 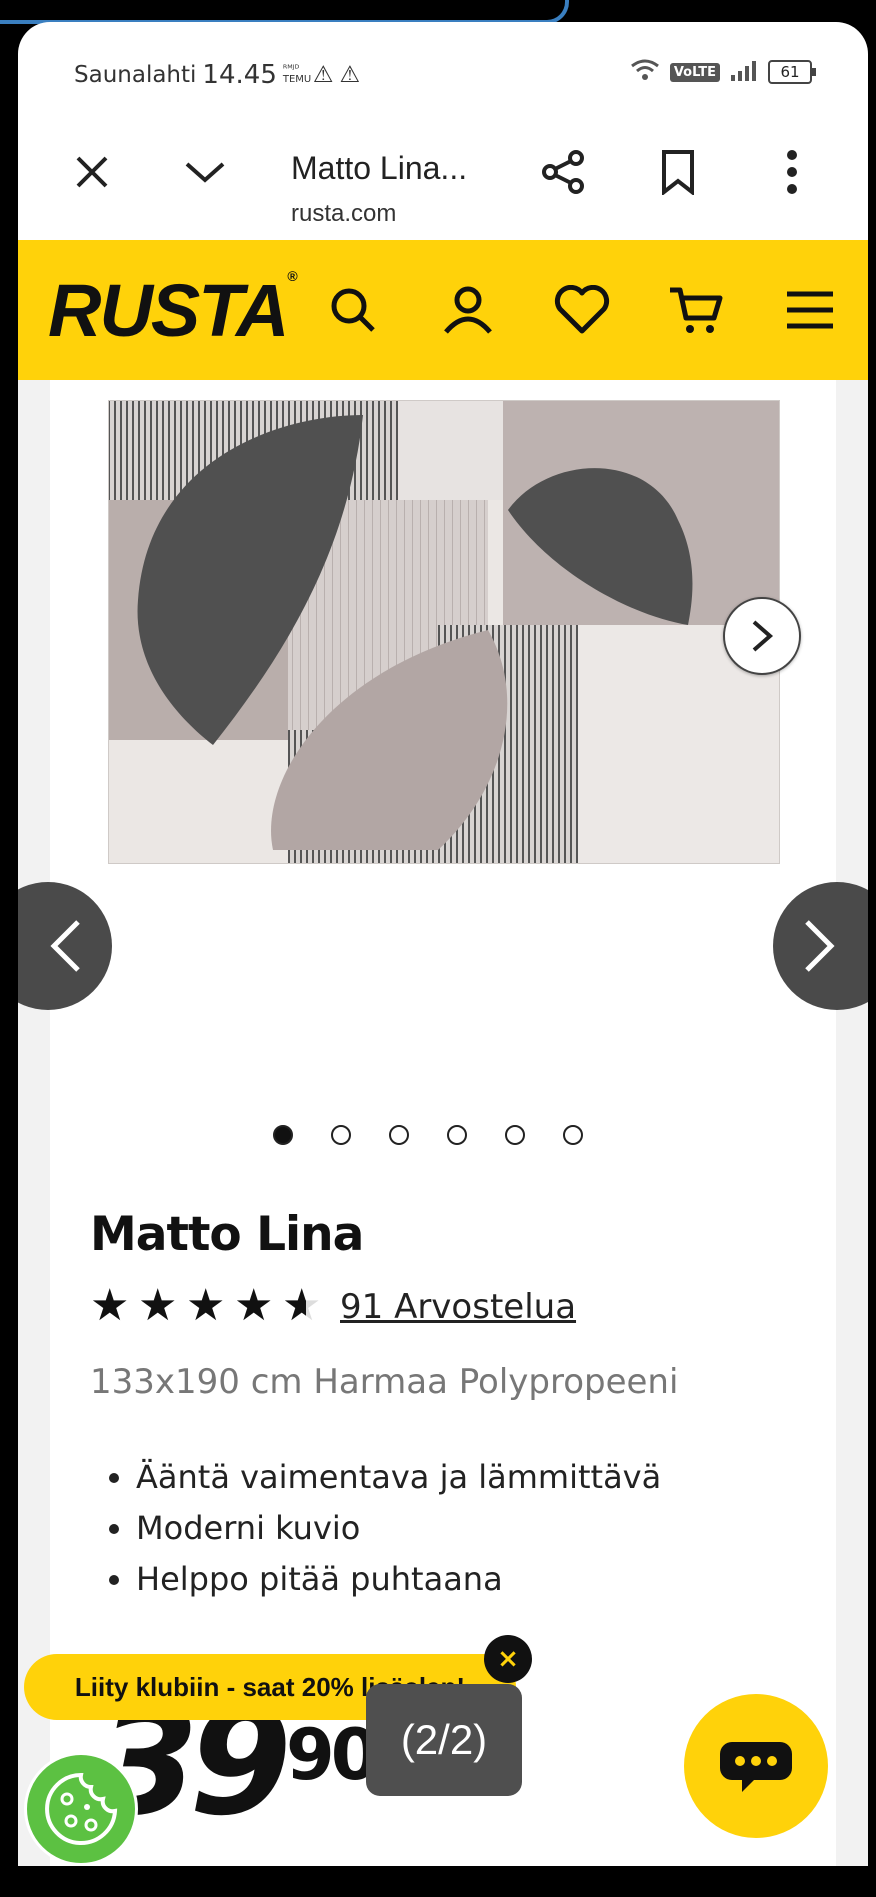 I want to click on list-item: Ääntä vaimentava ja lämmittävä, so click(x=398, y=1477).